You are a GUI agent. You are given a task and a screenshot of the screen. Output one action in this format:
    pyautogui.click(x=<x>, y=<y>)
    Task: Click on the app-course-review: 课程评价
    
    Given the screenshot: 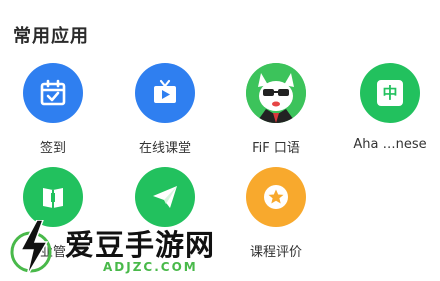 What is the action you would take?
    pyautogui.click(x=276, y=213)
    